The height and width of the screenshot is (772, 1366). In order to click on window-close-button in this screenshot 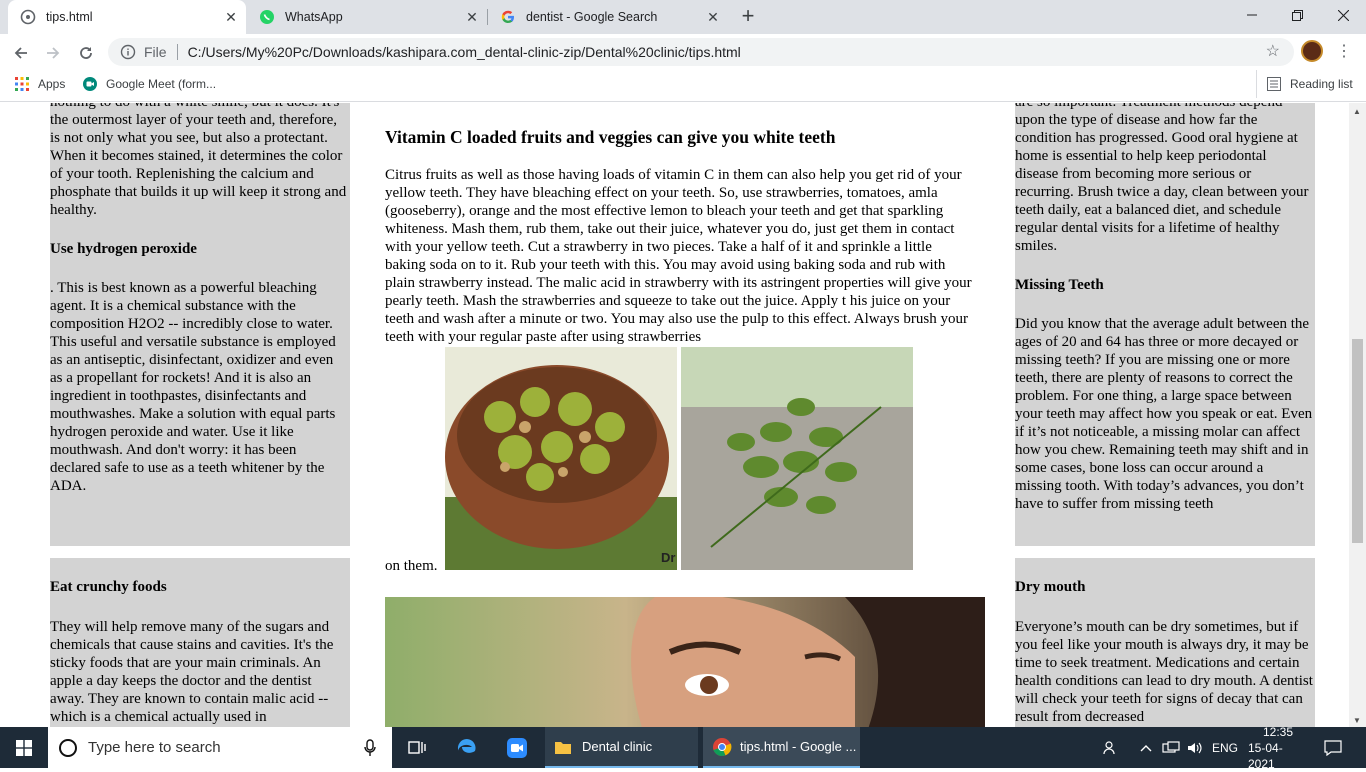, I will do `click(1343, 15)`.